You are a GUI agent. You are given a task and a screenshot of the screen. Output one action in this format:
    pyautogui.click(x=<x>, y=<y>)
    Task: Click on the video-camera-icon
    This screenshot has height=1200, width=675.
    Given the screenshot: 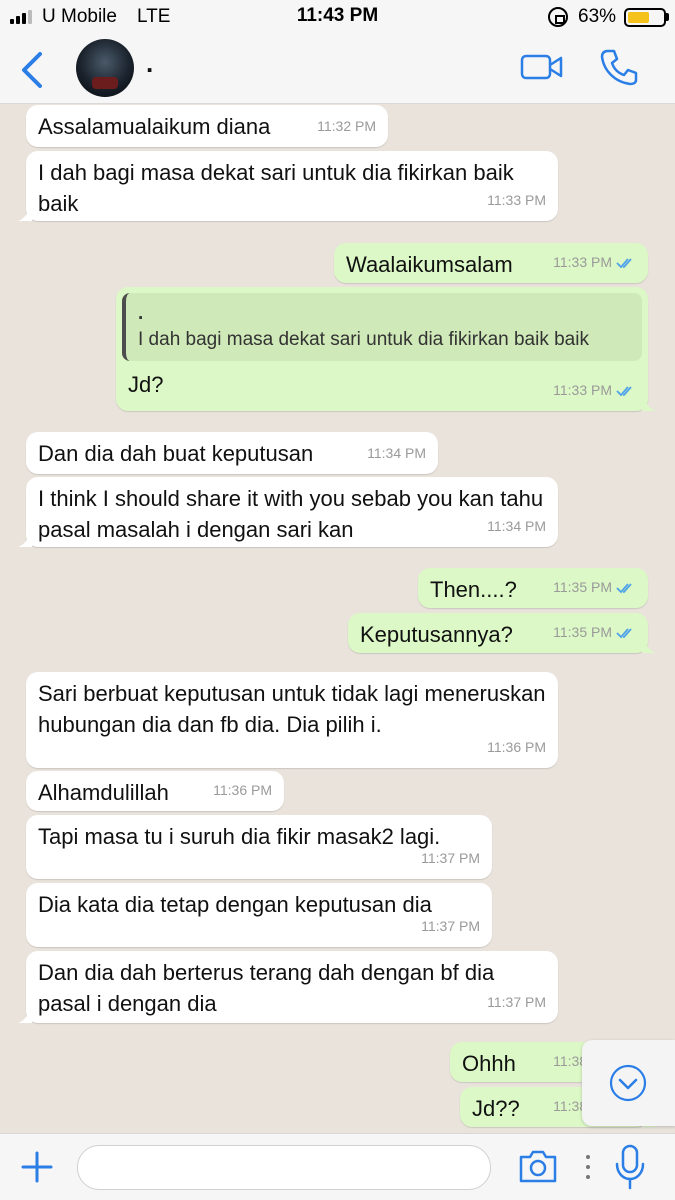 What is the action you would take?
    pyautogui.click(x=542, y=67)
    